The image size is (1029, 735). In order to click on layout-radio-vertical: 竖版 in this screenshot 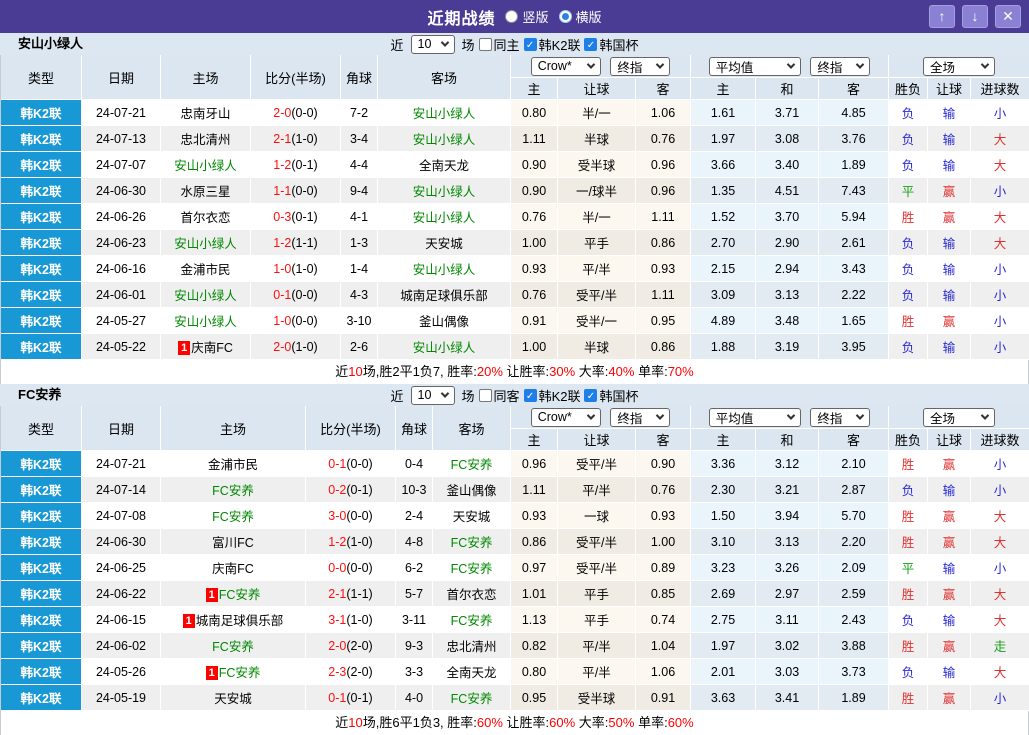, I will do `click(527, 16)`.